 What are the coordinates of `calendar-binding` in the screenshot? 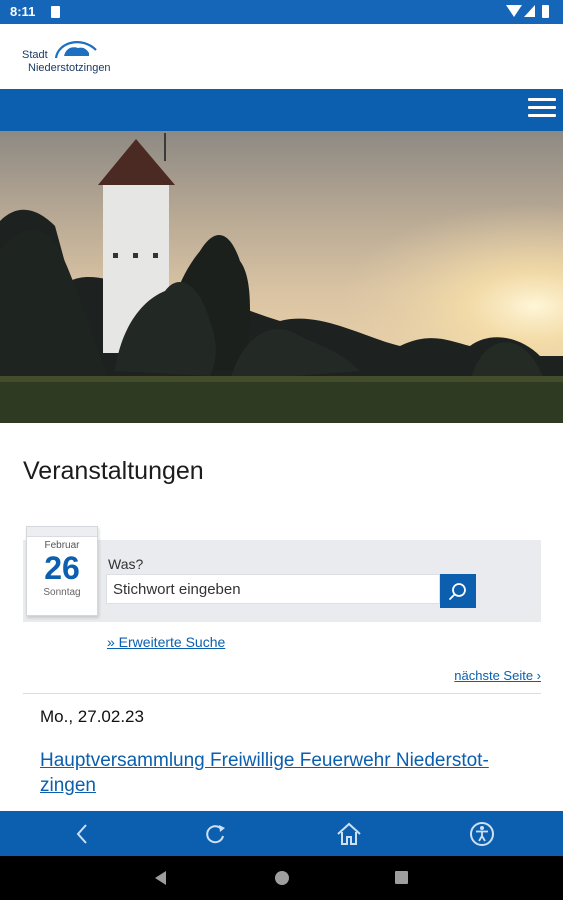 It's located at (62, 532).